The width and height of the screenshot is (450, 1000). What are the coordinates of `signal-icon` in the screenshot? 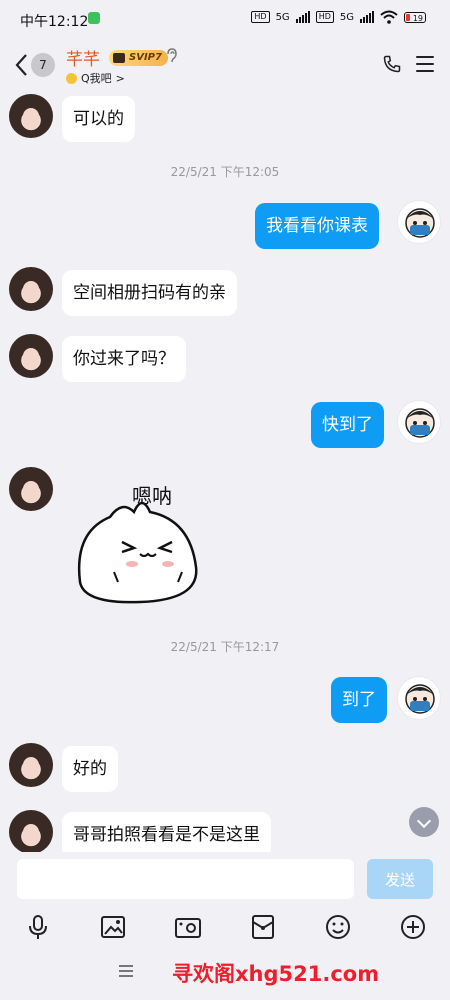 It's located at (302, 17).